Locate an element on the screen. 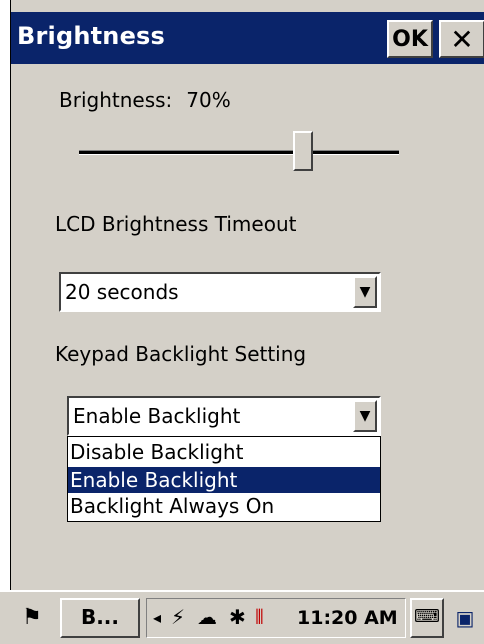 The width and height of the screenshot is (484, 644). brightness-slider-track is located at coordinates (239, 152).